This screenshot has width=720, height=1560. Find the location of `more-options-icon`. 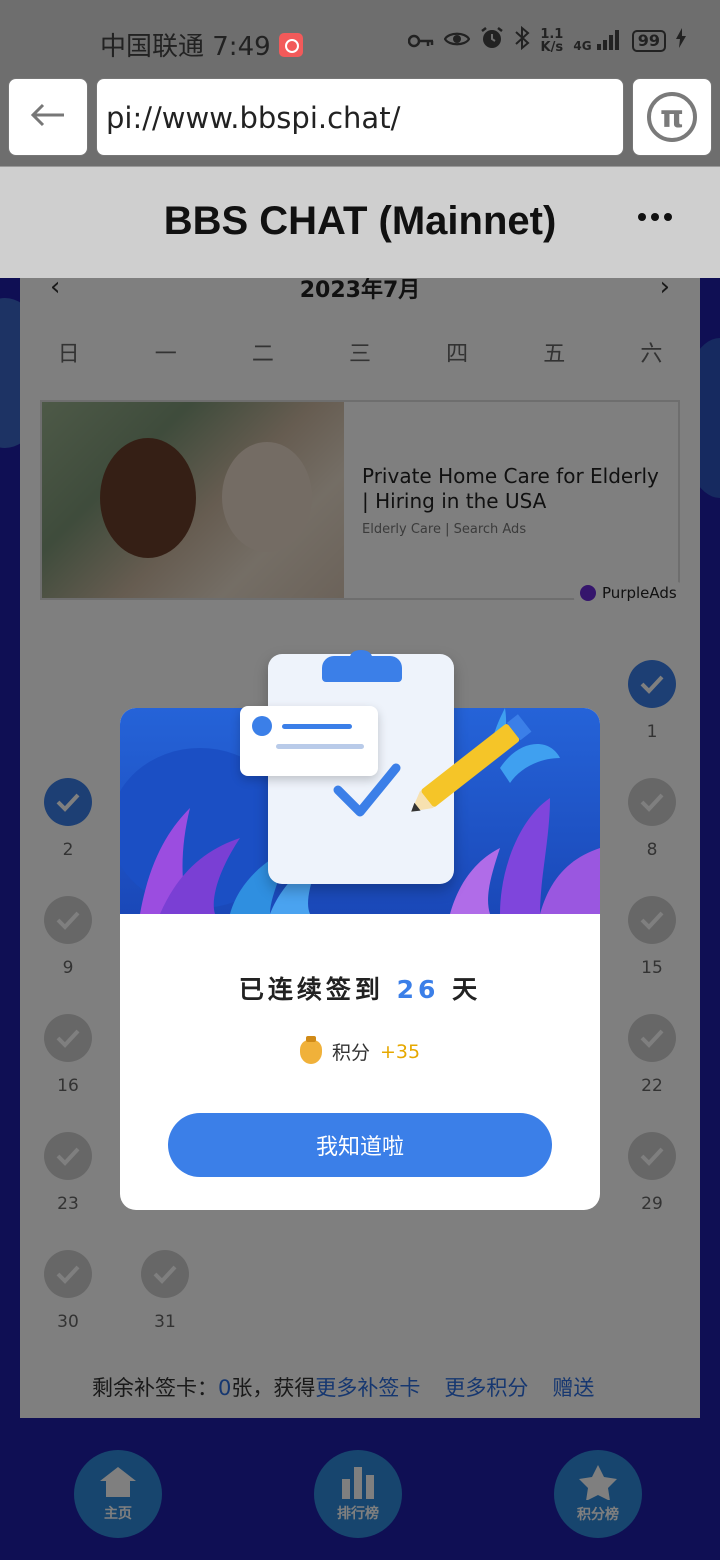

more-options-icon is located at coordinates (655, 217).